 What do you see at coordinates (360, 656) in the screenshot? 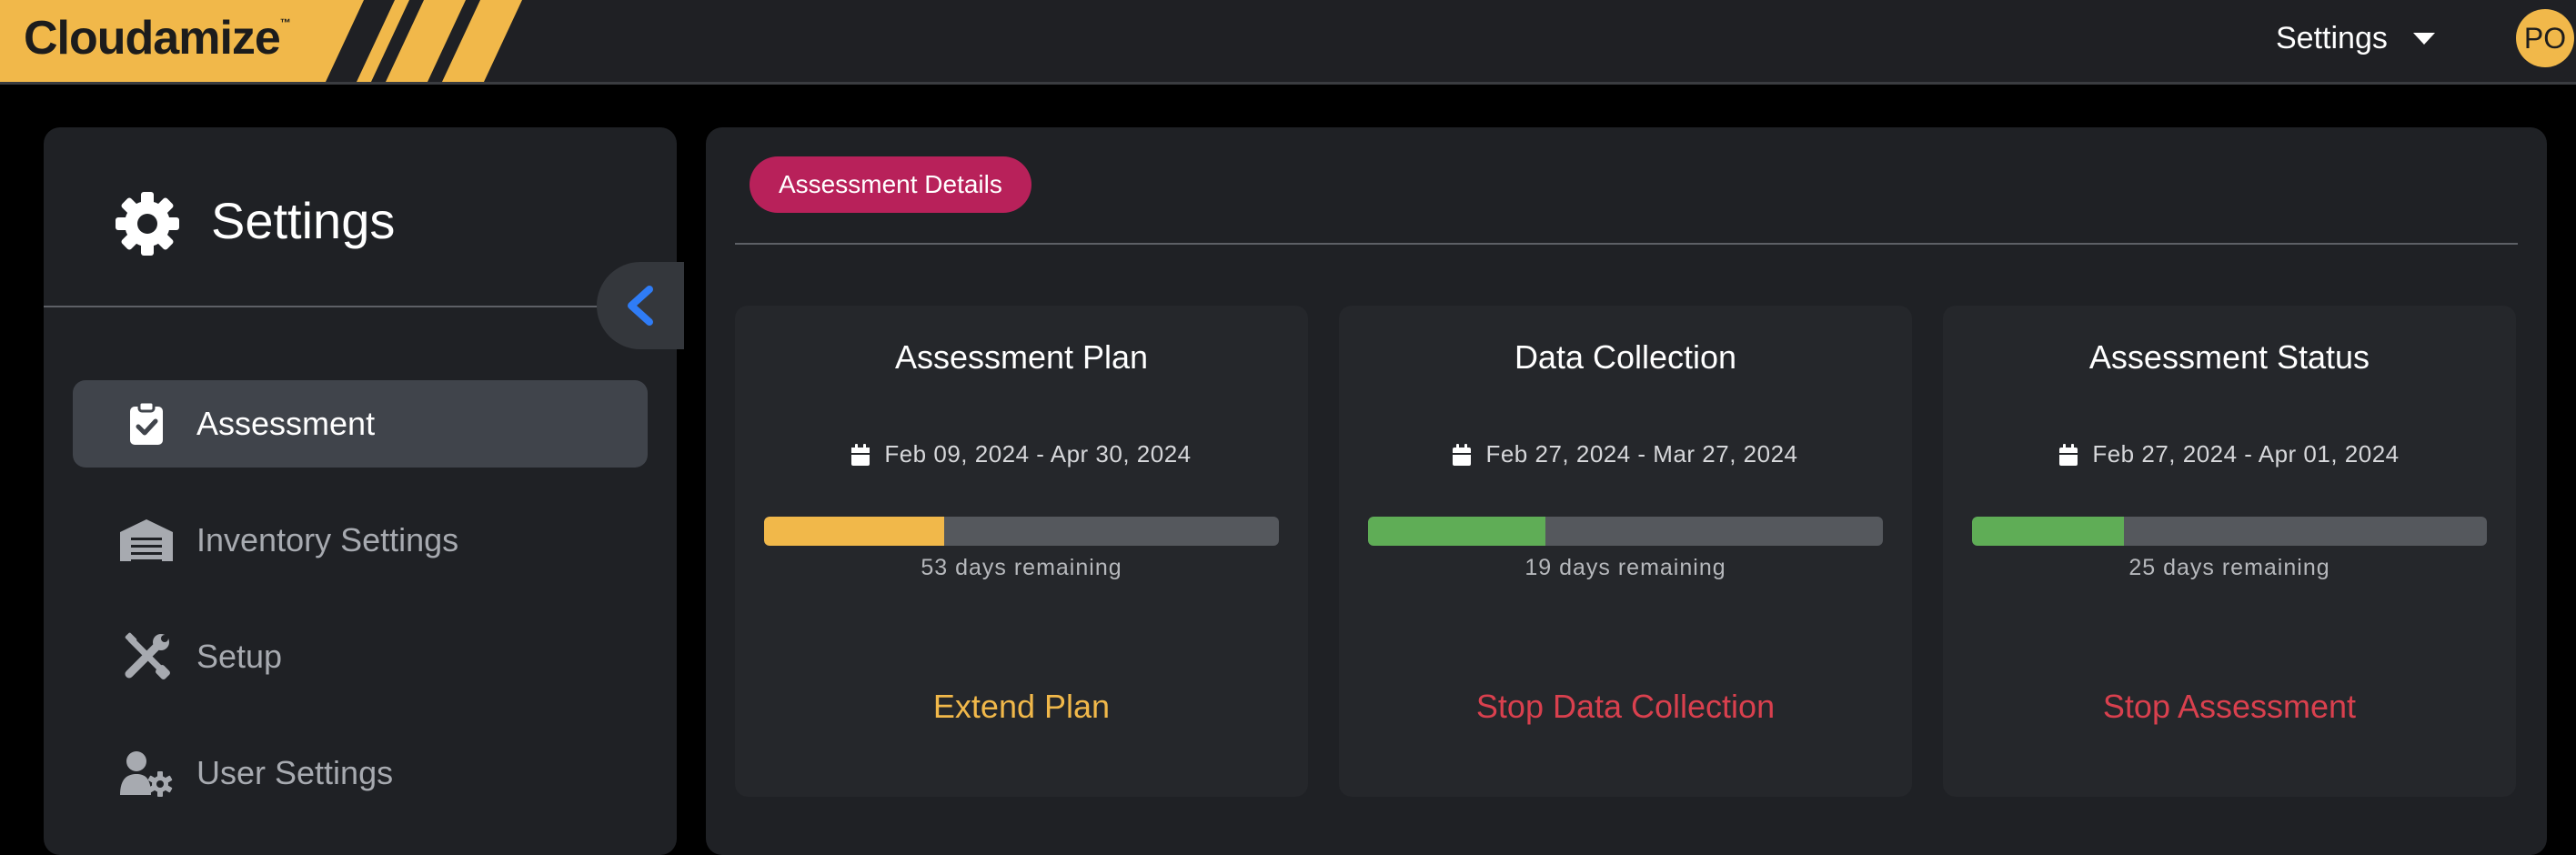
I see `sidebar-item-setup: Setup` at bounding box center [360, 656].